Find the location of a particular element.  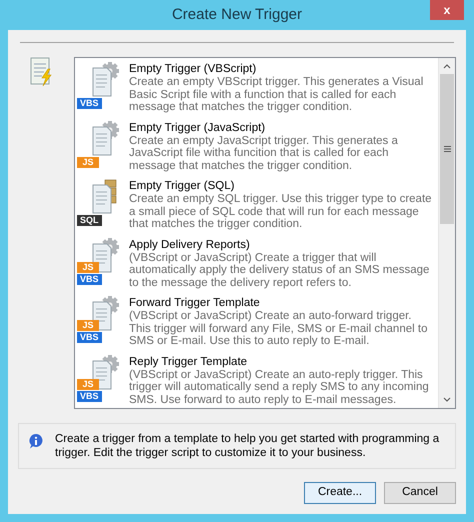

template-description: Create an empty VBScript trigger. This generates a Visual Basic Script file with a function that is called for each message that matches the trigger condition. is located at coordinates (276, 95).